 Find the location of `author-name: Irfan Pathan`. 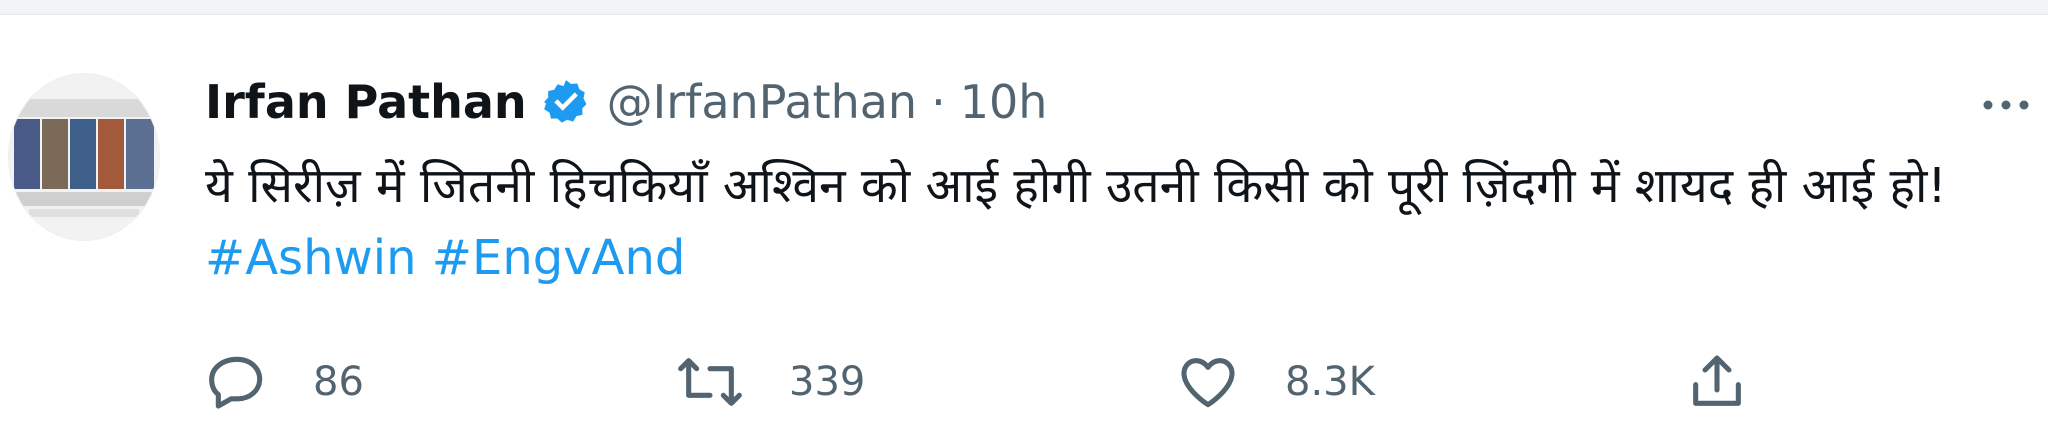

author-name: Irfan Pathan is located at coordinates (366, 102).